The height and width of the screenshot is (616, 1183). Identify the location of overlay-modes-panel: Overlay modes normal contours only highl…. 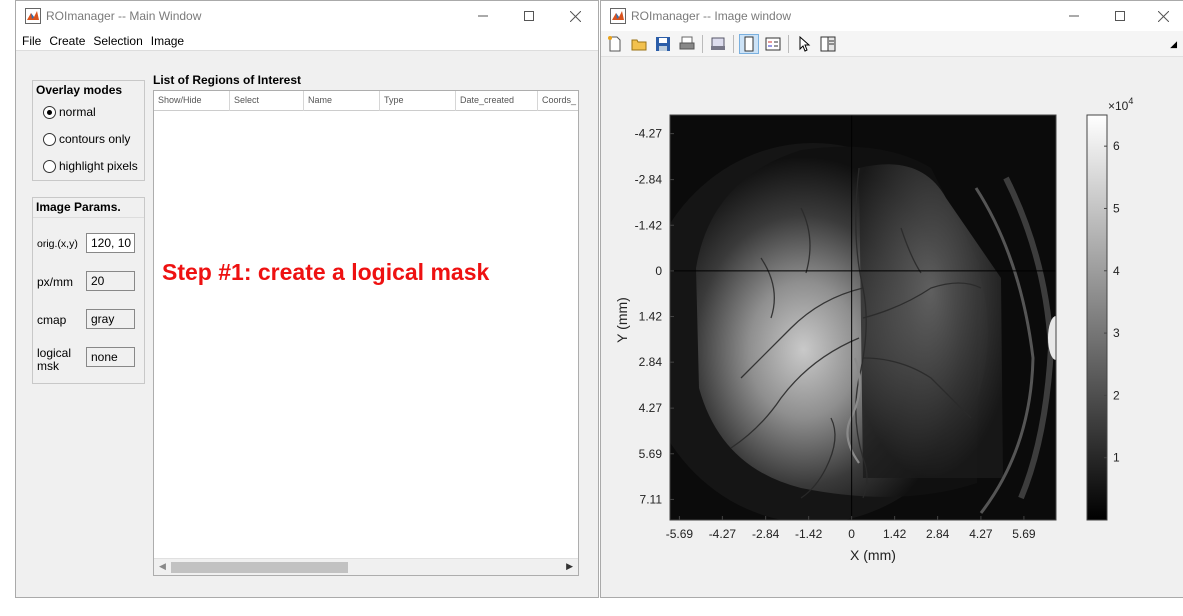
(88, 130).